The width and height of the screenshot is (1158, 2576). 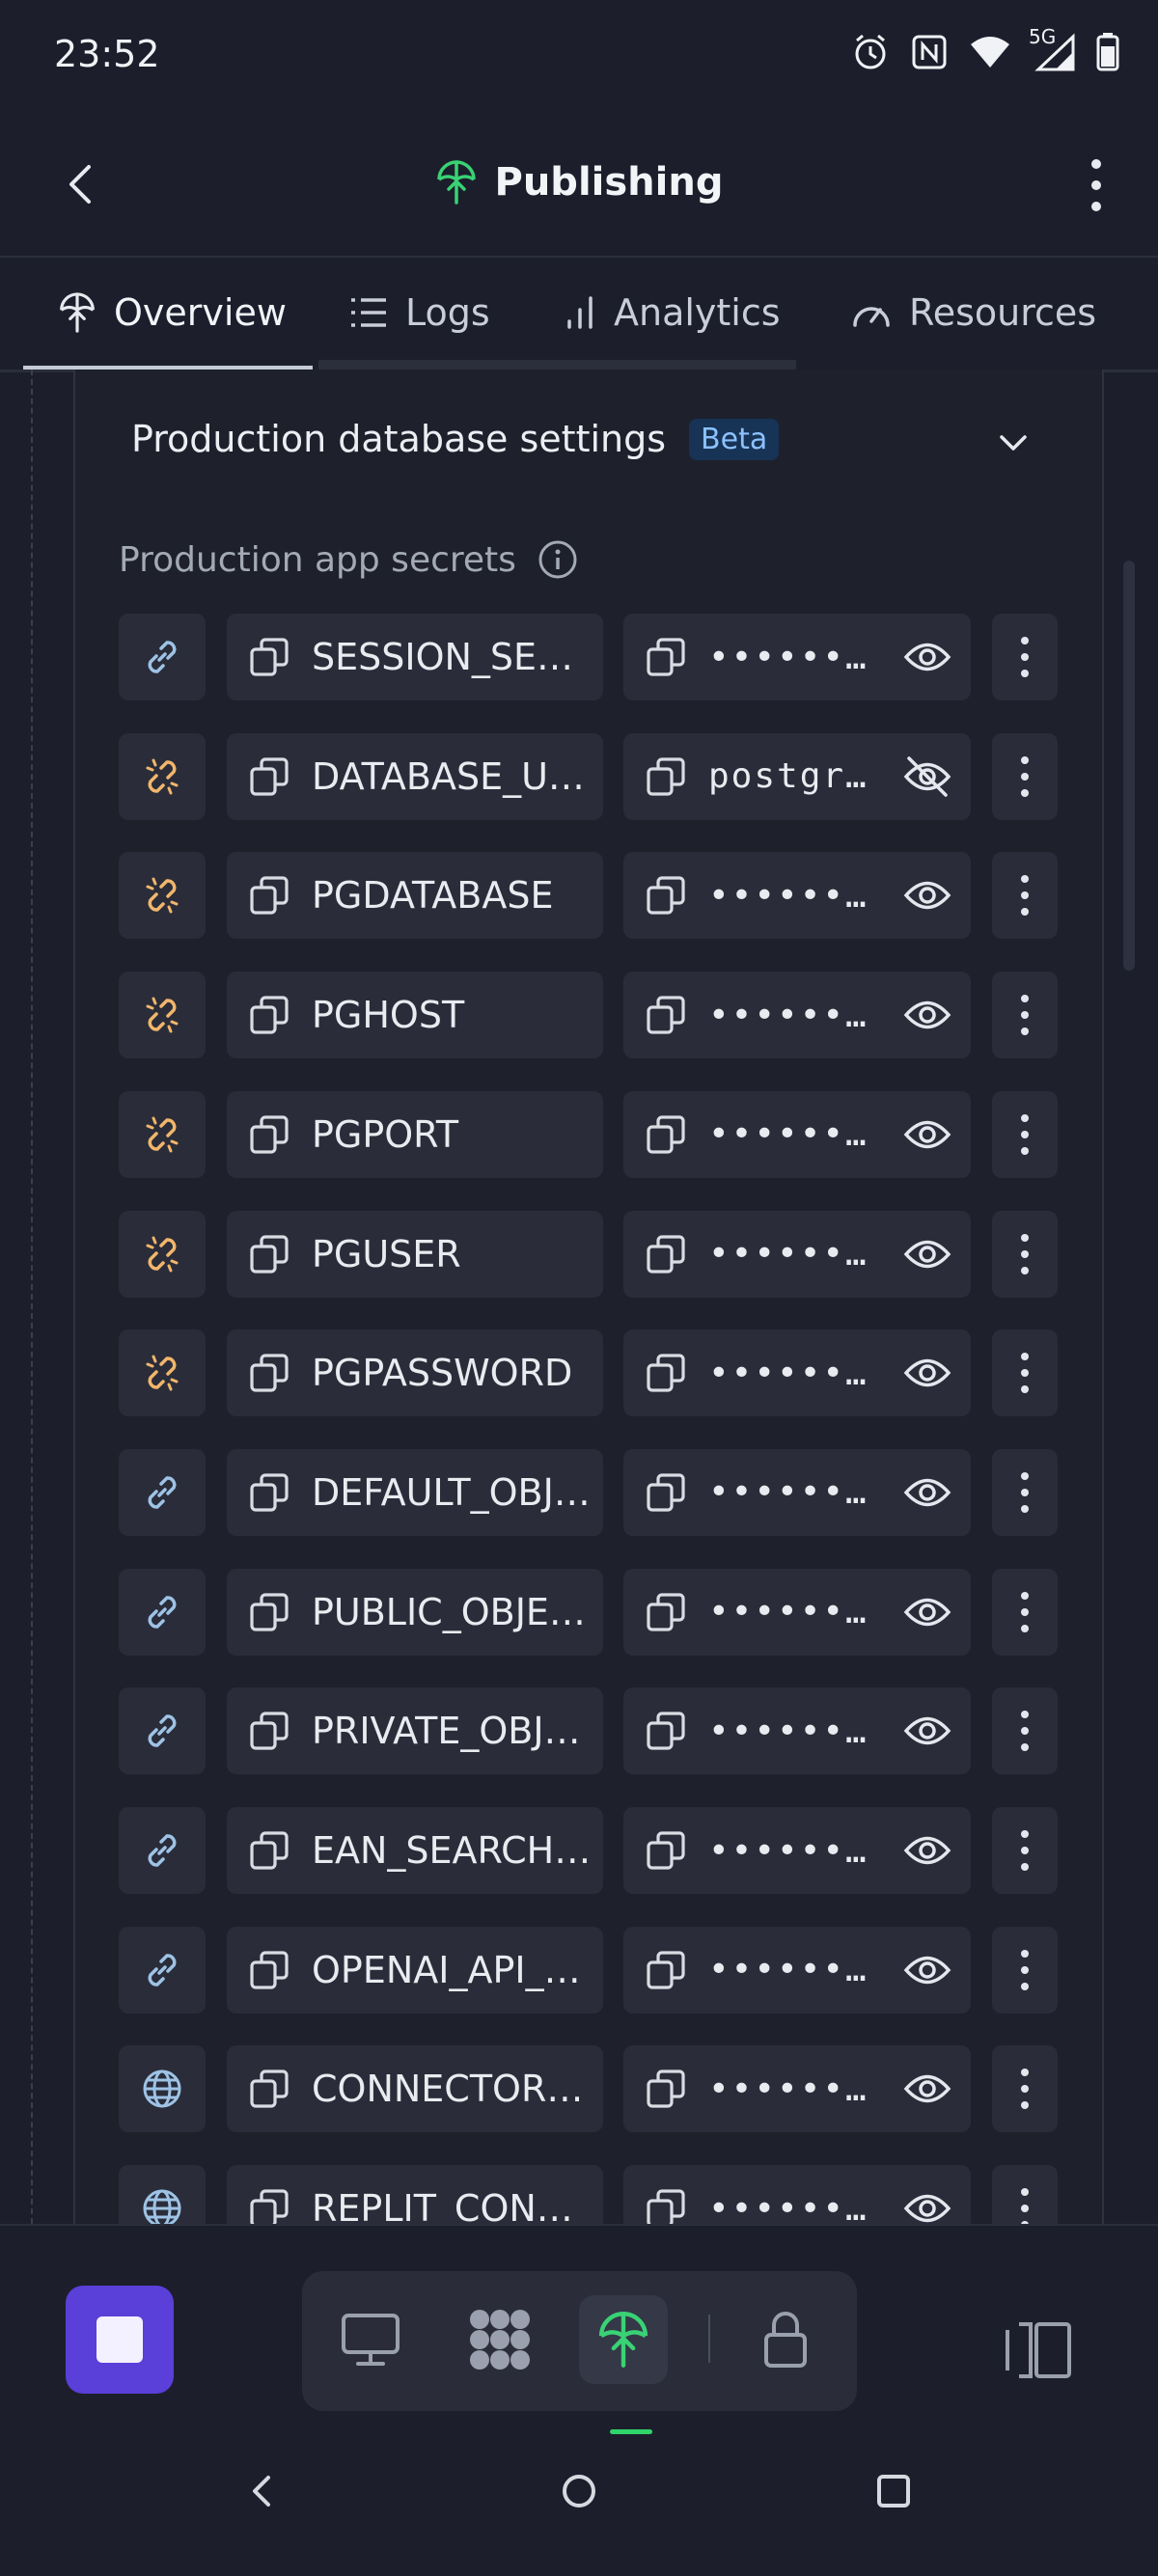 I want to click on system-home-icon, so click(x=579, y=2491).